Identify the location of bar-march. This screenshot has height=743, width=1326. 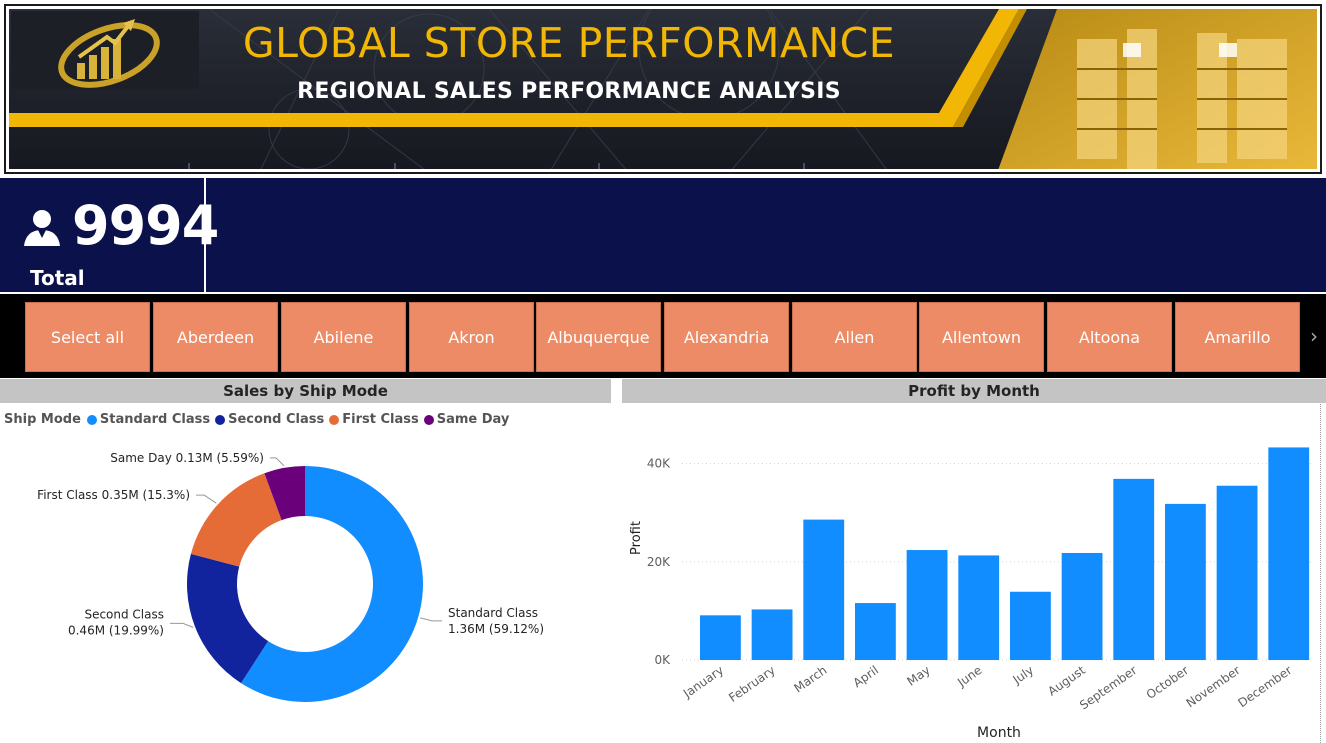
(824, 589).